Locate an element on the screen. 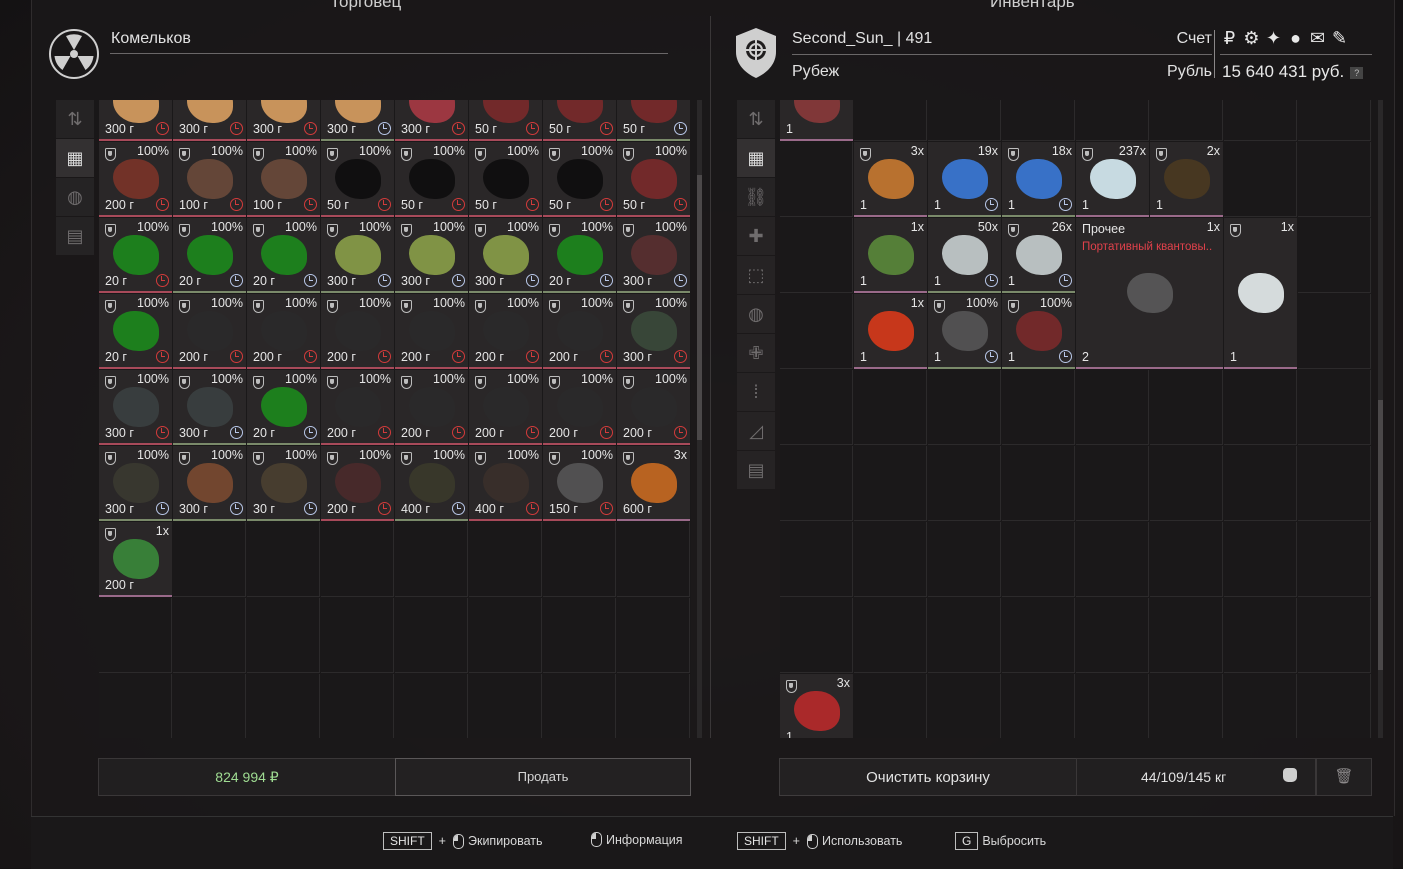 The height and width of the screenshot is (869, 1403). inventory-link-filter: ⛓ is located at coordinates (756, 197).